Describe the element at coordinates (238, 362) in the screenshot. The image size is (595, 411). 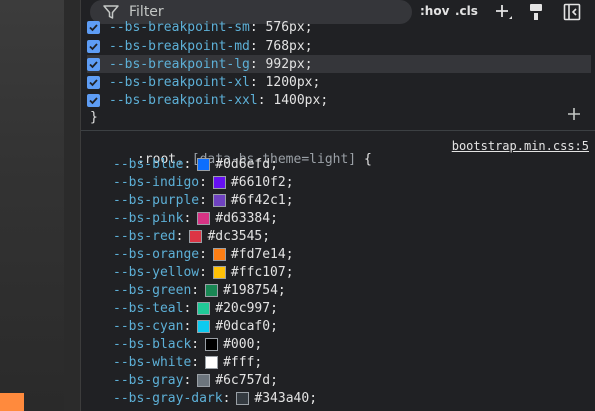
I see `property-value: #fff` at that location.